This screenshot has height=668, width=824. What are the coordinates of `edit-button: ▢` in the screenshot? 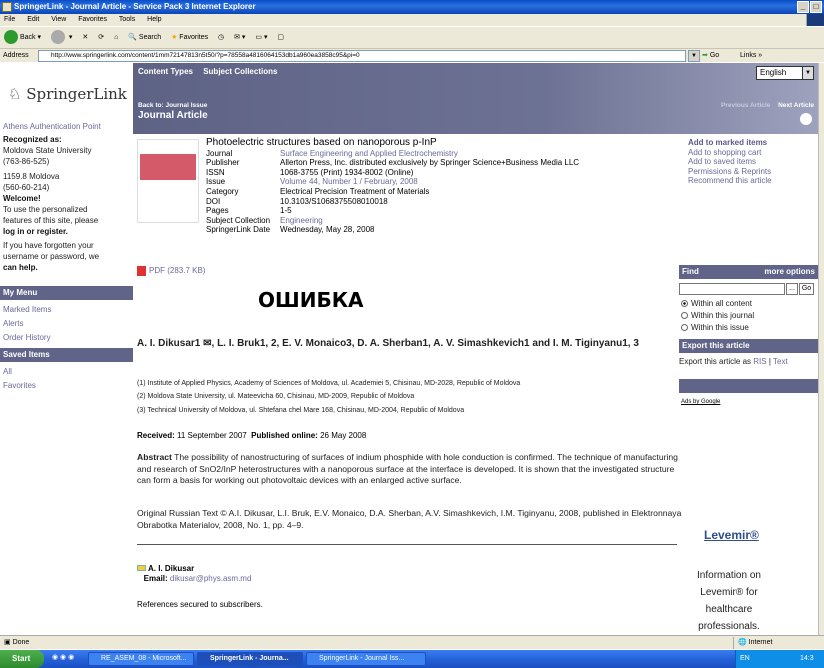 It's located at (280, 38).